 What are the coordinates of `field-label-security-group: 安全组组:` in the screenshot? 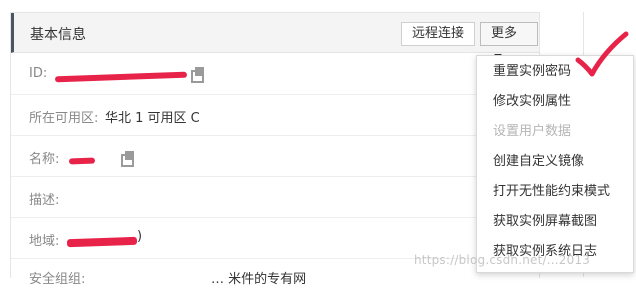 It's located at (57, 279).